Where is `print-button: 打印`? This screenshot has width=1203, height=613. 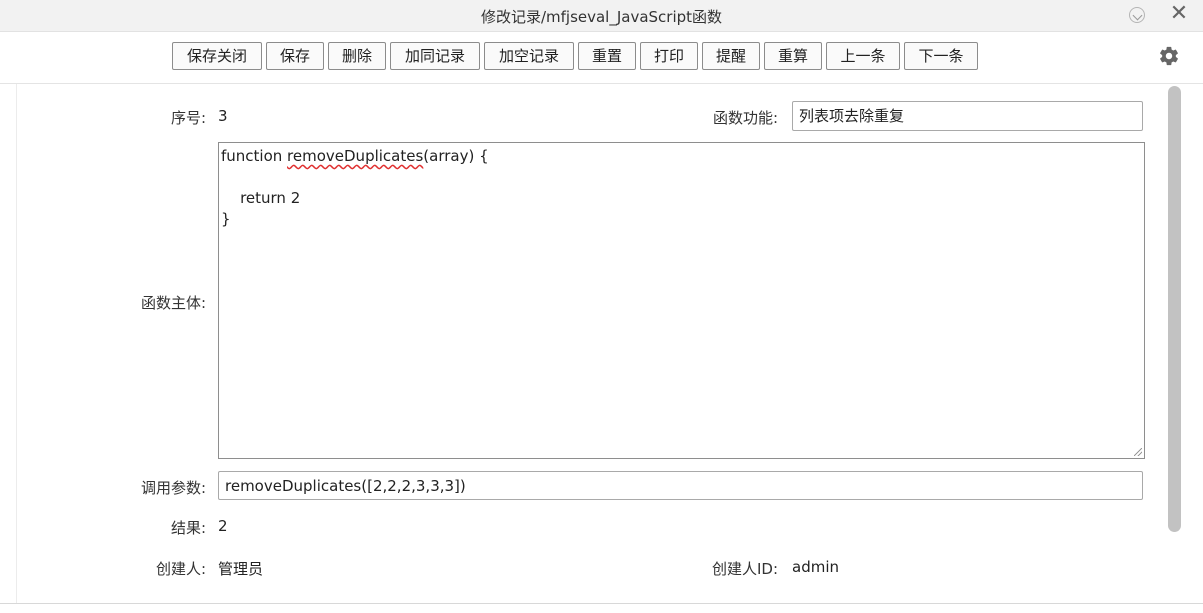
print-button: 打印 is located at coordinates (669, 56).